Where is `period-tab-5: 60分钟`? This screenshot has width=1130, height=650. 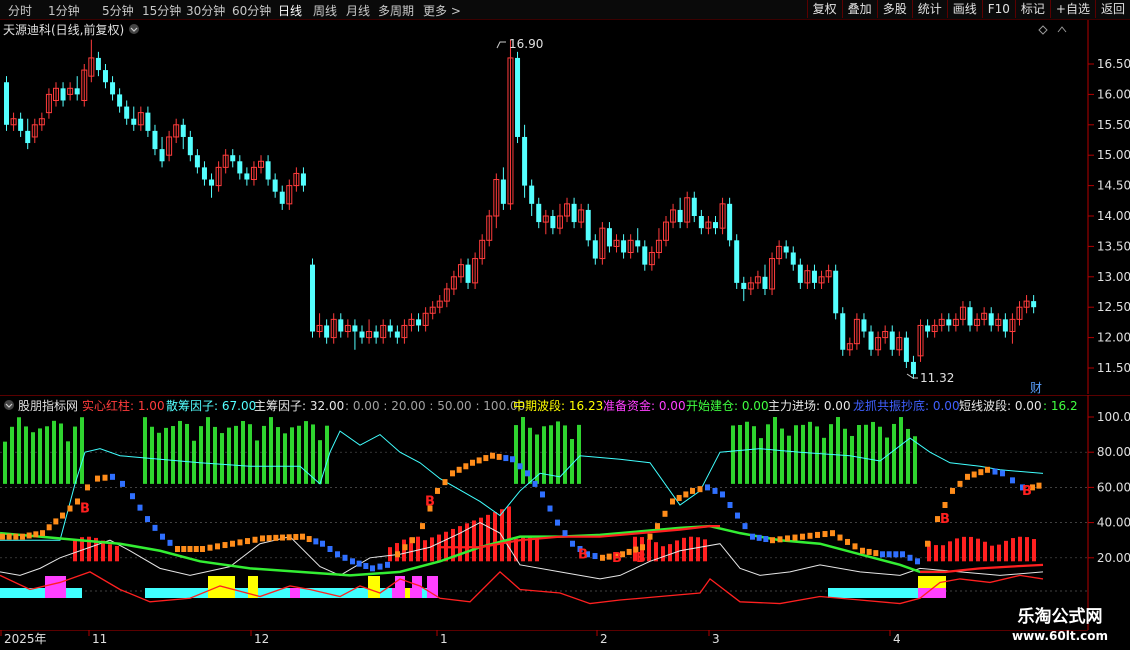
period-tab-5: 60分钟 is located at coordinates (251, 10).